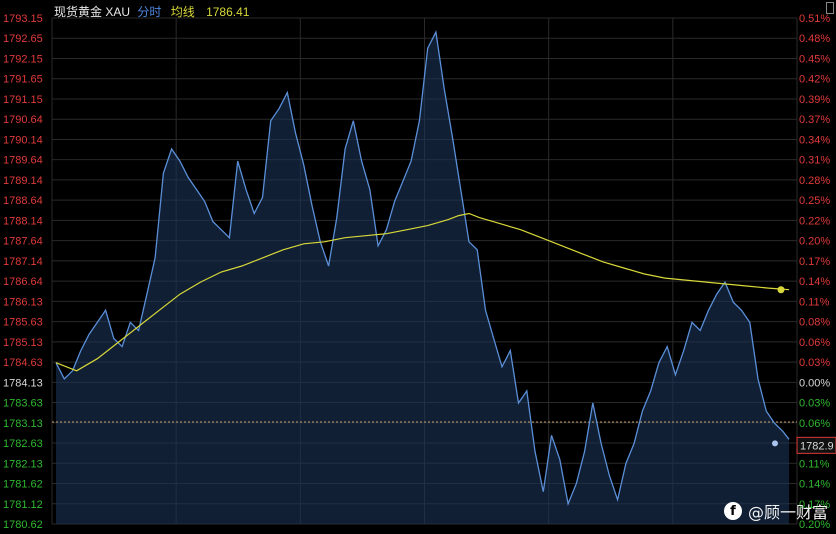 The width and height of the screenshot is (836, 534). I want to click on header-bar: 现货黄金 XAU 分时 均线 1786.41, so click(151, 11).